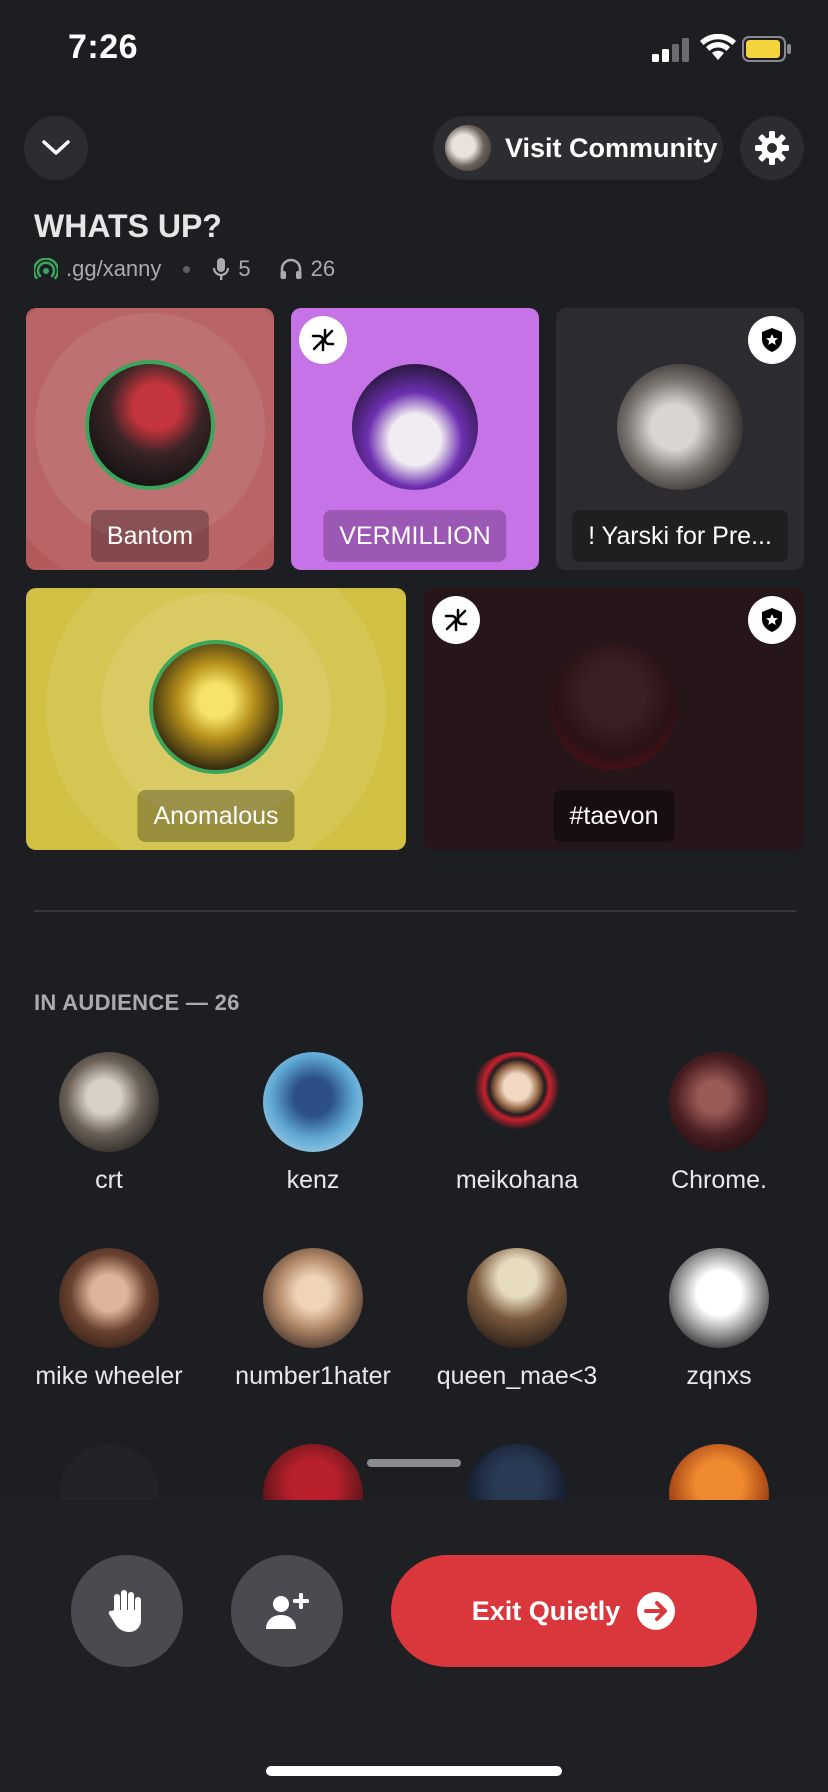 This screenshot has width=828, height=1792. Describe the element at coordinates (766, 49) in the screenshot. I see `battery-icon` at that location.